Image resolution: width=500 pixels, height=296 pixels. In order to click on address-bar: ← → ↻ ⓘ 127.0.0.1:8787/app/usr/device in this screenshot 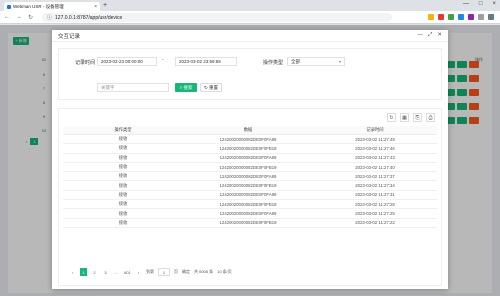, I will do `click(250, 17)`.